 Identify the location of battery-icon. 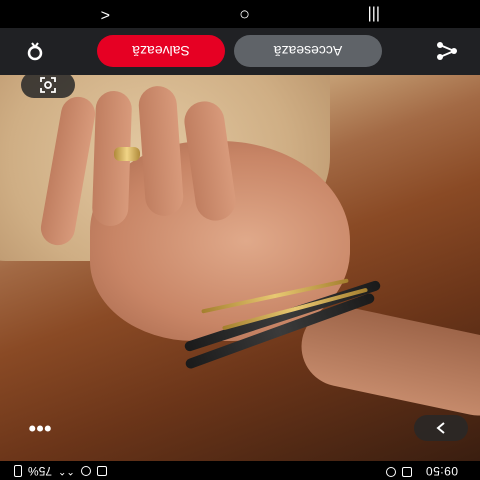
(18, 471).